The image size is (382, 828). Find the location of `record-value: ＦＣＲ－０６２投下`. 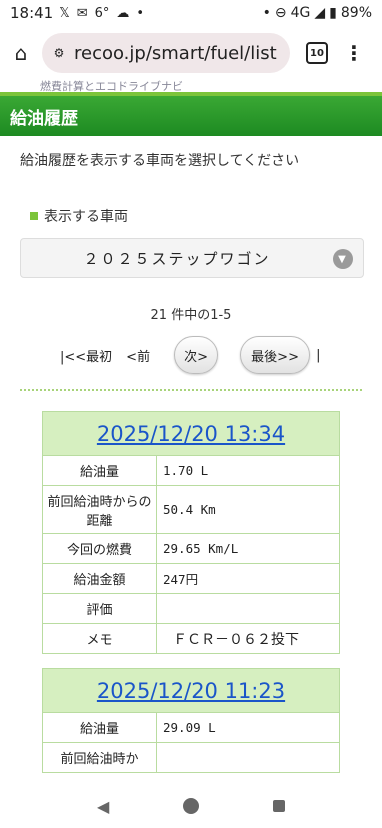

record-value: ＦＣＲ－０６２投下 is located at coordinates (248, 638).